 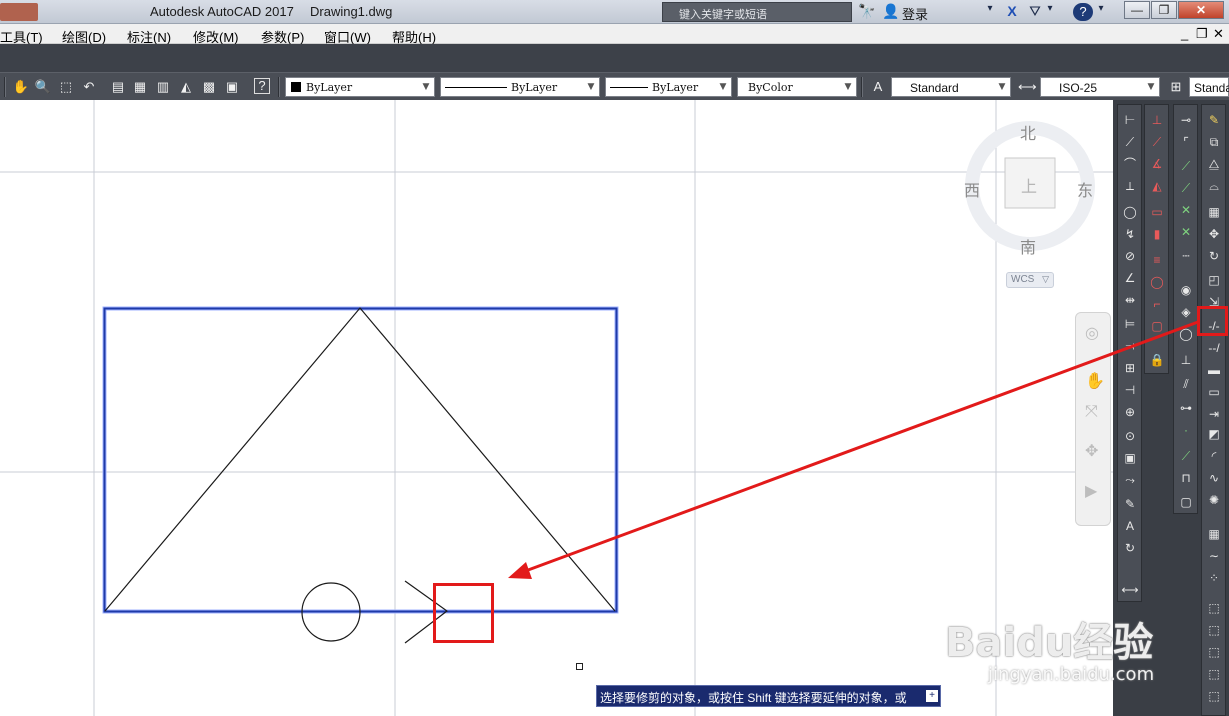 I want to click on copy-icon: ⧉, so click(x=1214, y=142).